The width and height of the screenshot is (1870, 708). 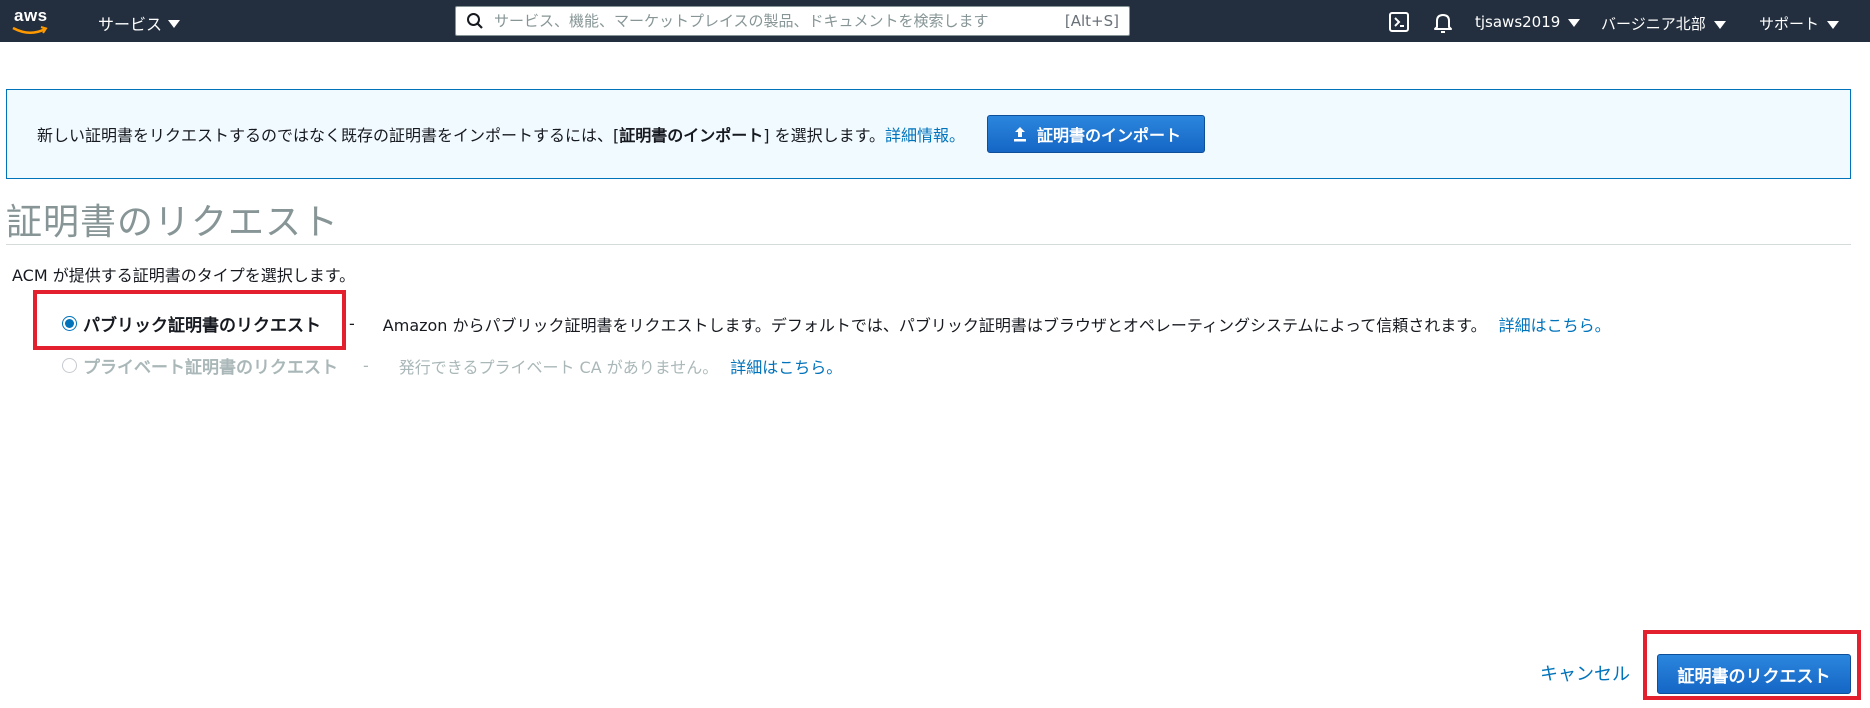 I want to click on request-certificate-button: 証明書のリクエスト, so click(x=1754, y=674).